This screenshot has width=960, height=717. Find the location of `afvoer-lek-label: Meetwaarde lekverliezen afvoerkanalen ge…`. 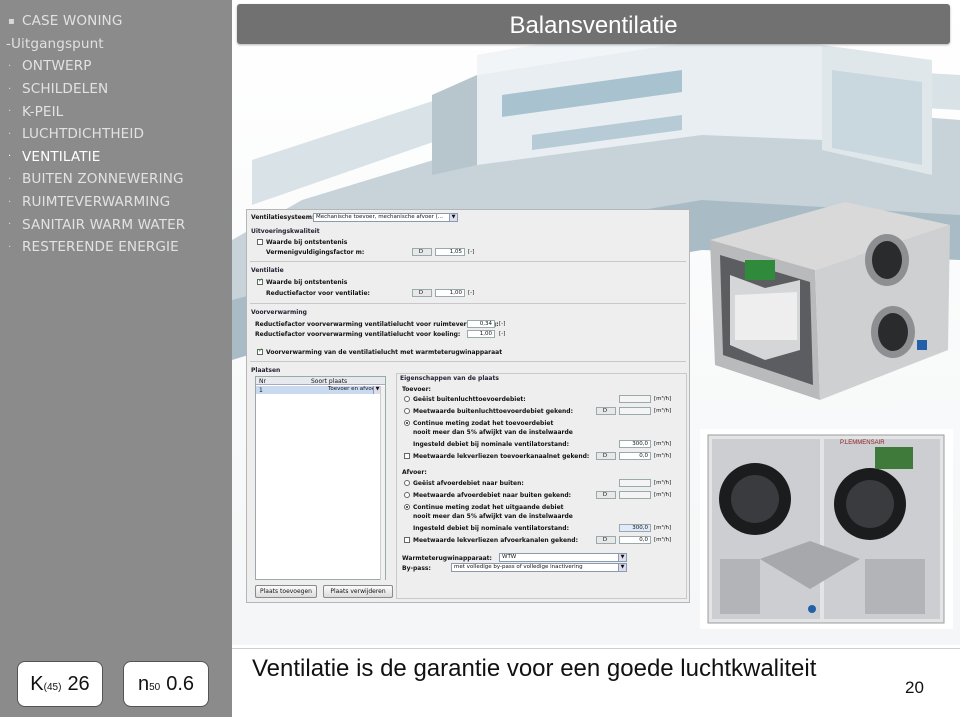

afvoer-lek-label: Meetwaarde lekverliezen afvoerkanalen ge… is located at coordinates (495, 540).